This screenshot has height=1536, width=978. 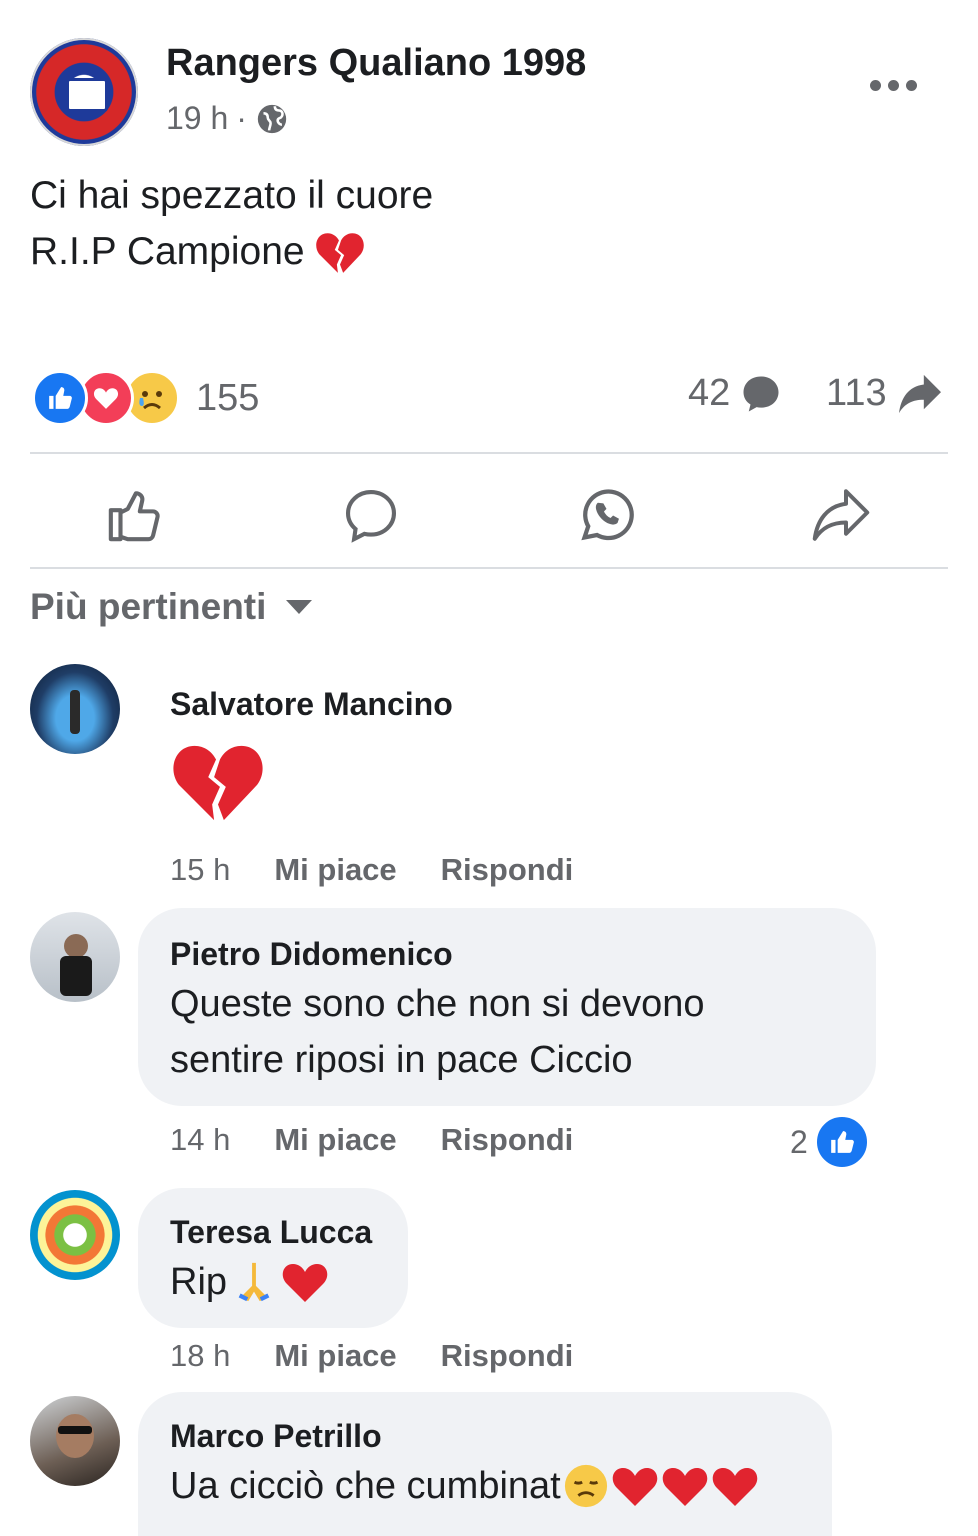 What do you see at coordinates (167, 251) in the screenshot?
I see `post-text-line2: R.I.P Campione` at bounding box center [167, 251].